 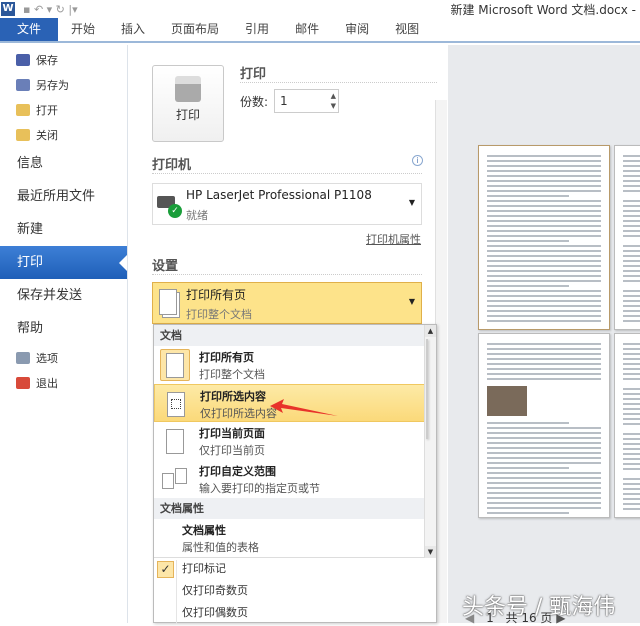 What do you see at coordinates (63, 109) in the screenshot?
I see `sidebar-item-open: 打开` at bounding box center [63, 109].